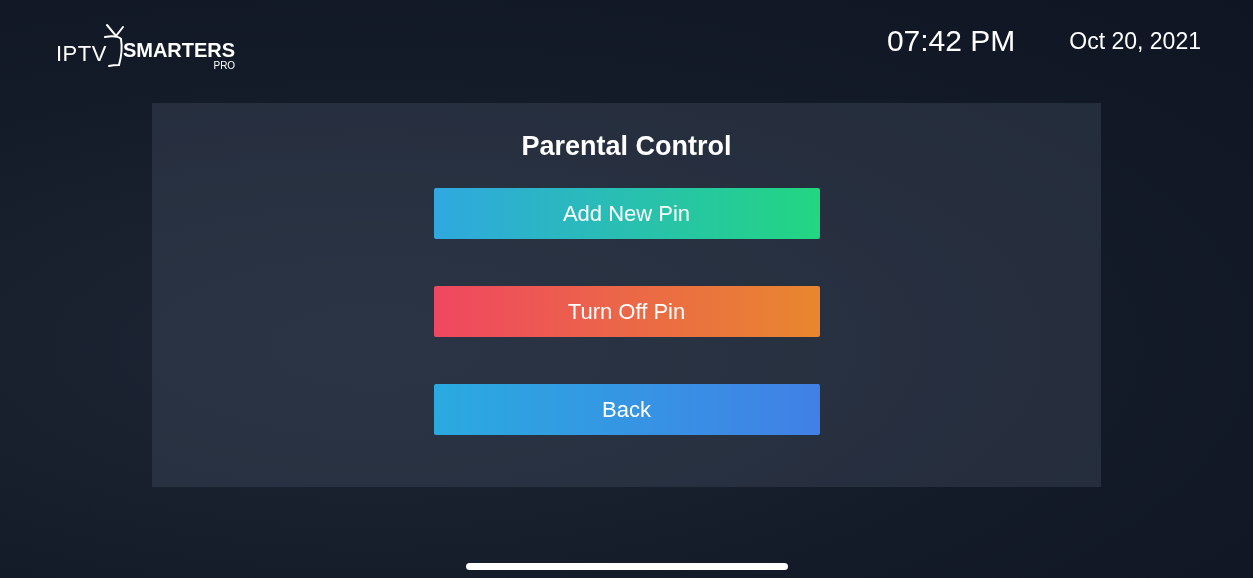 The height and width of the screenshot is (578, 1253). What do you see at coordinates (626, 146) in the screenshot?
I see `dialog-title: Parental Control` at bounding box center [626, 146].